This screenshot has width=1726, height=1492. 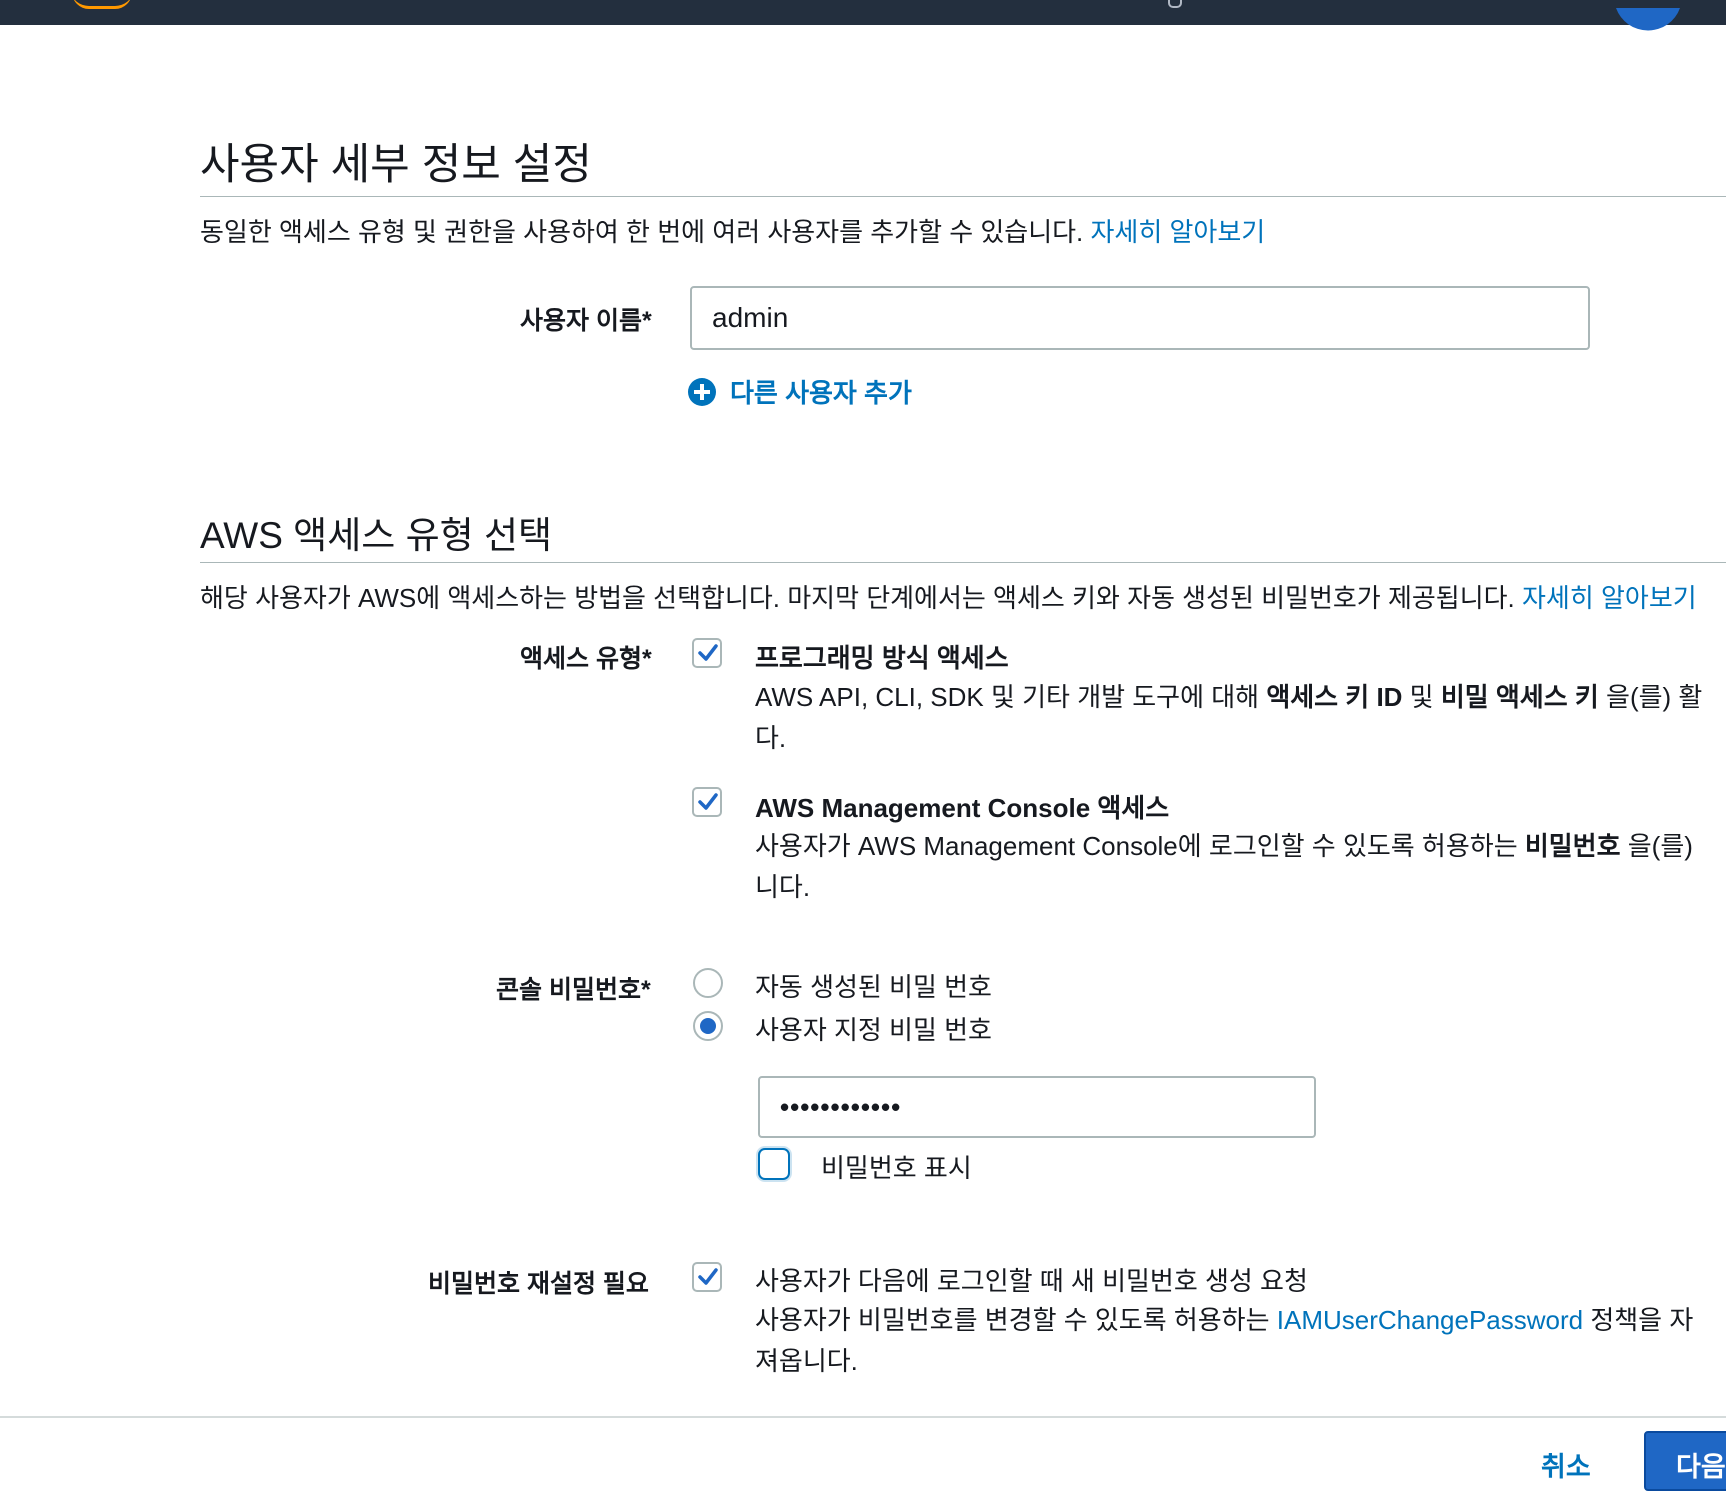 What do you see at coordinates (1178, 232) in the screenshot?
I see `learn-more-link: 자세히 알아보기` at bounding box center [1178, 232].